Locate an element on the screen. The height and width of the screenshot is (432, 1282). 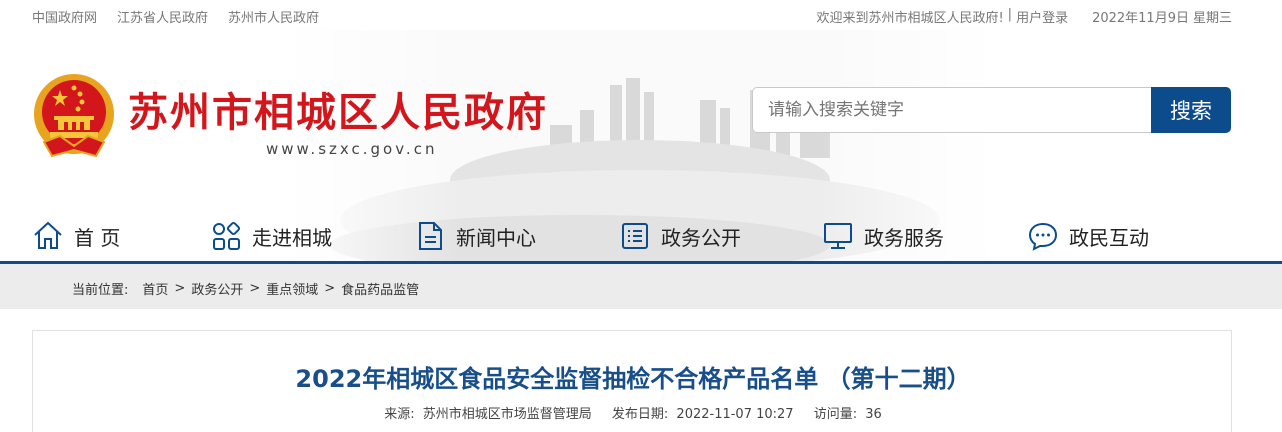
views-label: 访问量: is located at coordinates (835, 414).